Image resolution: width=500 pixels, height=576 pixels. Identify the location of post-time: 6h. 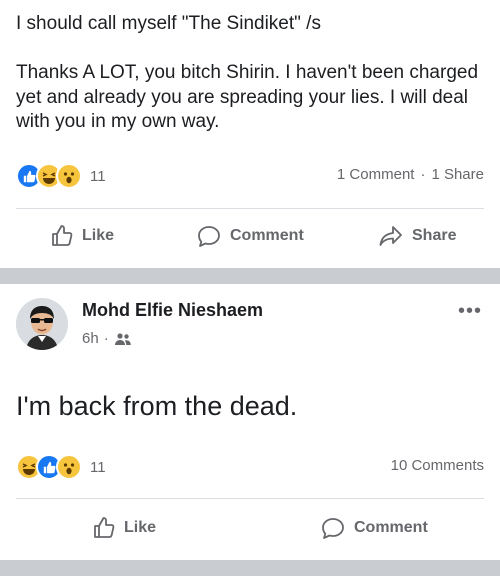
(90, 338).